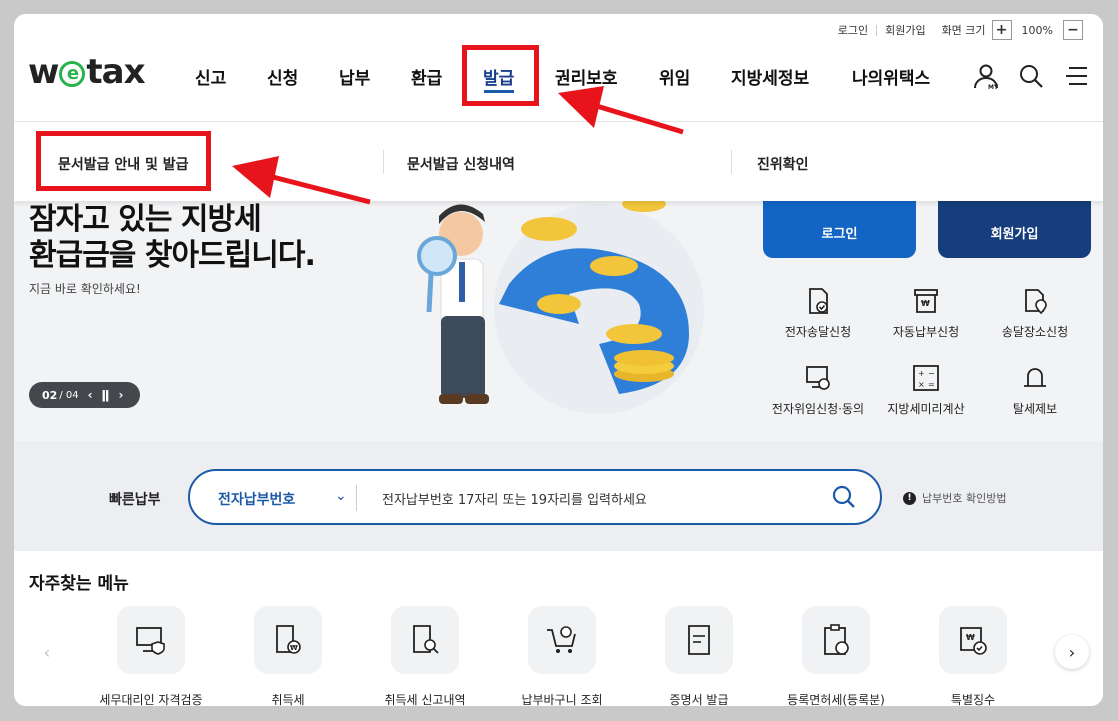  I want to click on quick-label: 전자위임신청·동의, so click(818, 409).